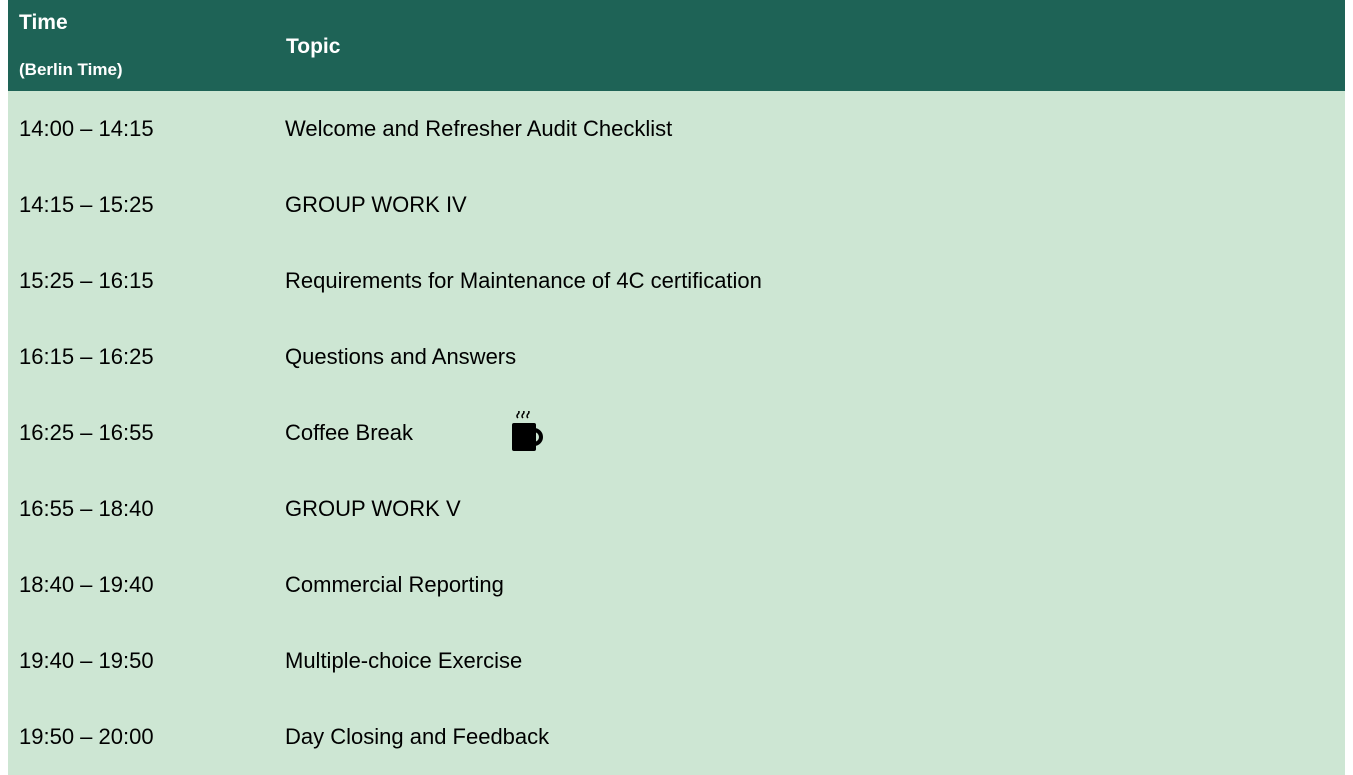  What do you see at coordinates (676, 45) in the screenshot?
I see `table-header: Time (Berlin Time) Topic` at bounding box center [676, 45].